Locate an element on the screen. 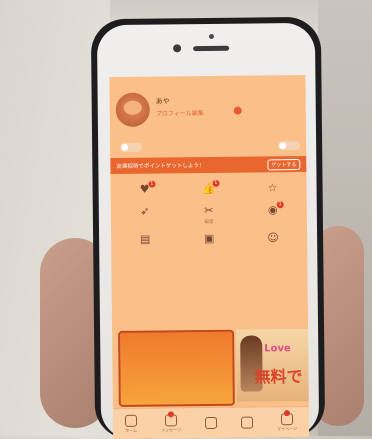 Image resolution: width=372 pixels, height=439 pixels. menu-grid: ♥ 1 👍 1 ☆ ➶ ✂ 設定 ◉ 1 ▤ ▣ ☺ is located at coordinates (208, 213).